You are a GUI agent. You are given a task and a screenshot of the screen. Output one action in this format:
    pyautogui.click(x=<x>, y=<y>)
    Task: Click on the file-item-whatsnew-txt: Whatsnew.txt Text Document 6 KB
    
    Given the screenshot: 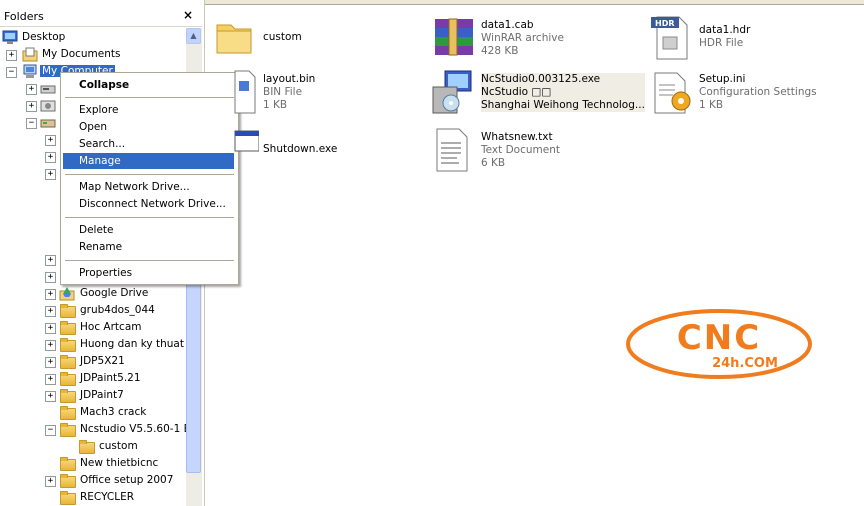 What is the action you would take?
    pyautogui.click(x=531, y=151)
    